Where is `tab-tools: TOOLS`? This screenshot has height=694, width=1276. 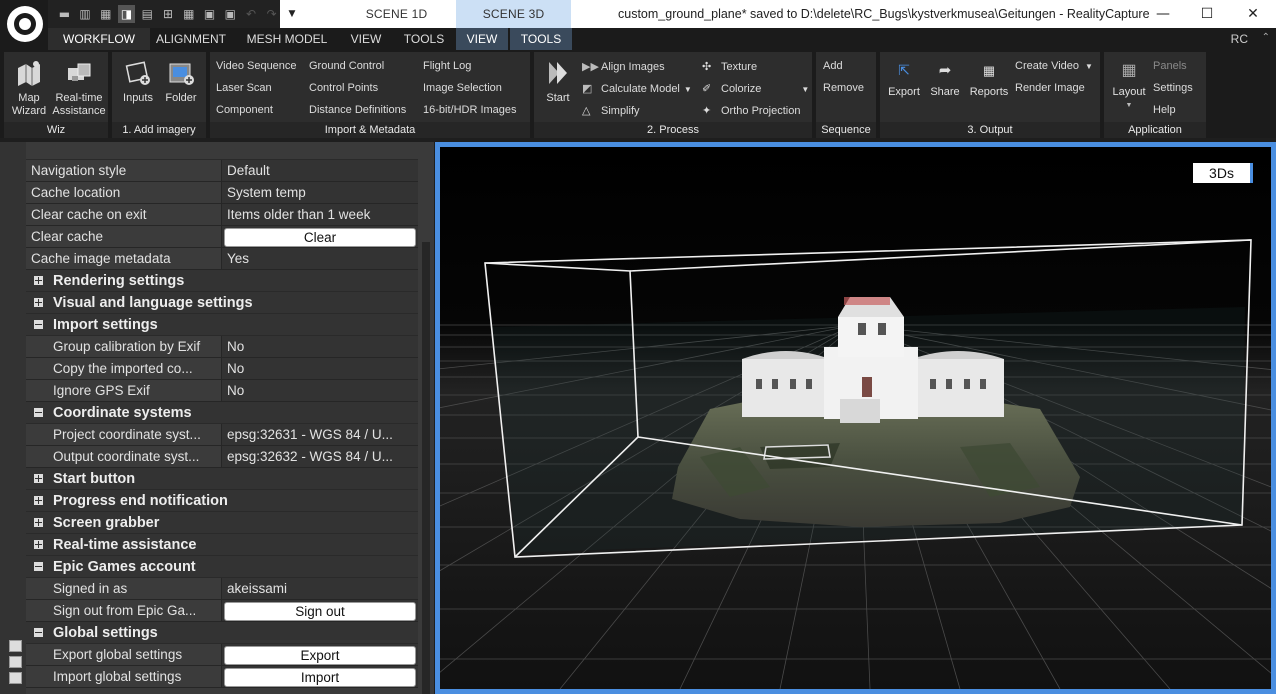
tab-tools: TOOLS is located at coordinates (424, 39).